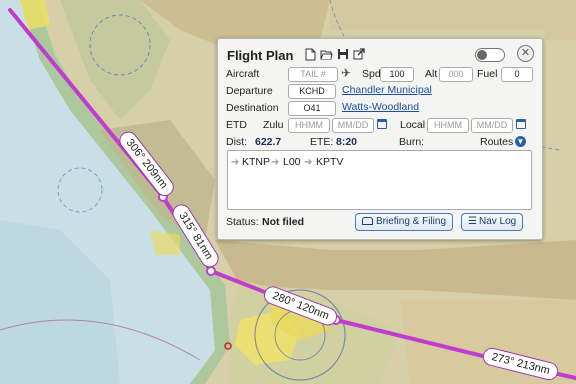 The width and height of the screenshot is (576, 384). What do you see at coordinates (242, 222) in the screenshot?
I see `status-label: Status:` at bounding box center [242, 222].